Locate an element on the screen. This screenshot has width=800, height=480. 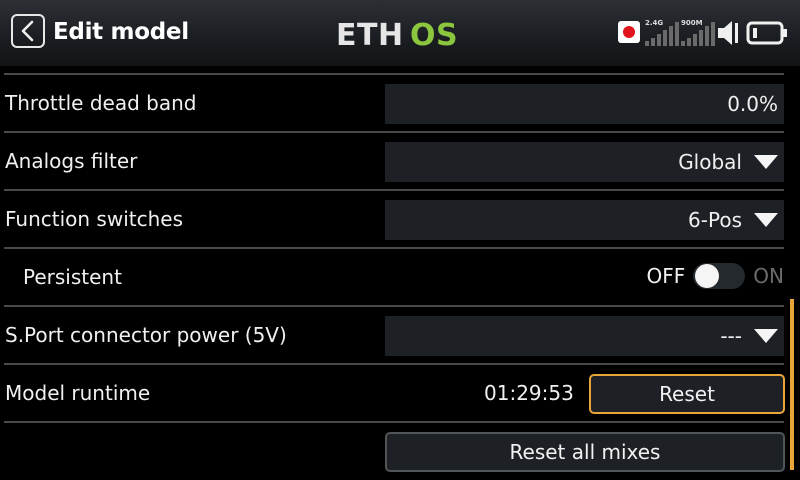
analogs-filter-dropdown: Global is located at coordinates (584, 162).